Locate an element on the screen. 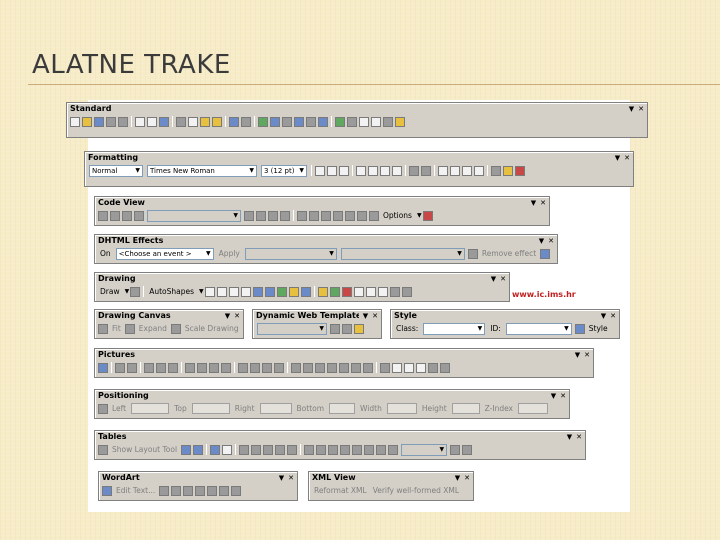  spelling-icon is located at coordinates (164, 121).